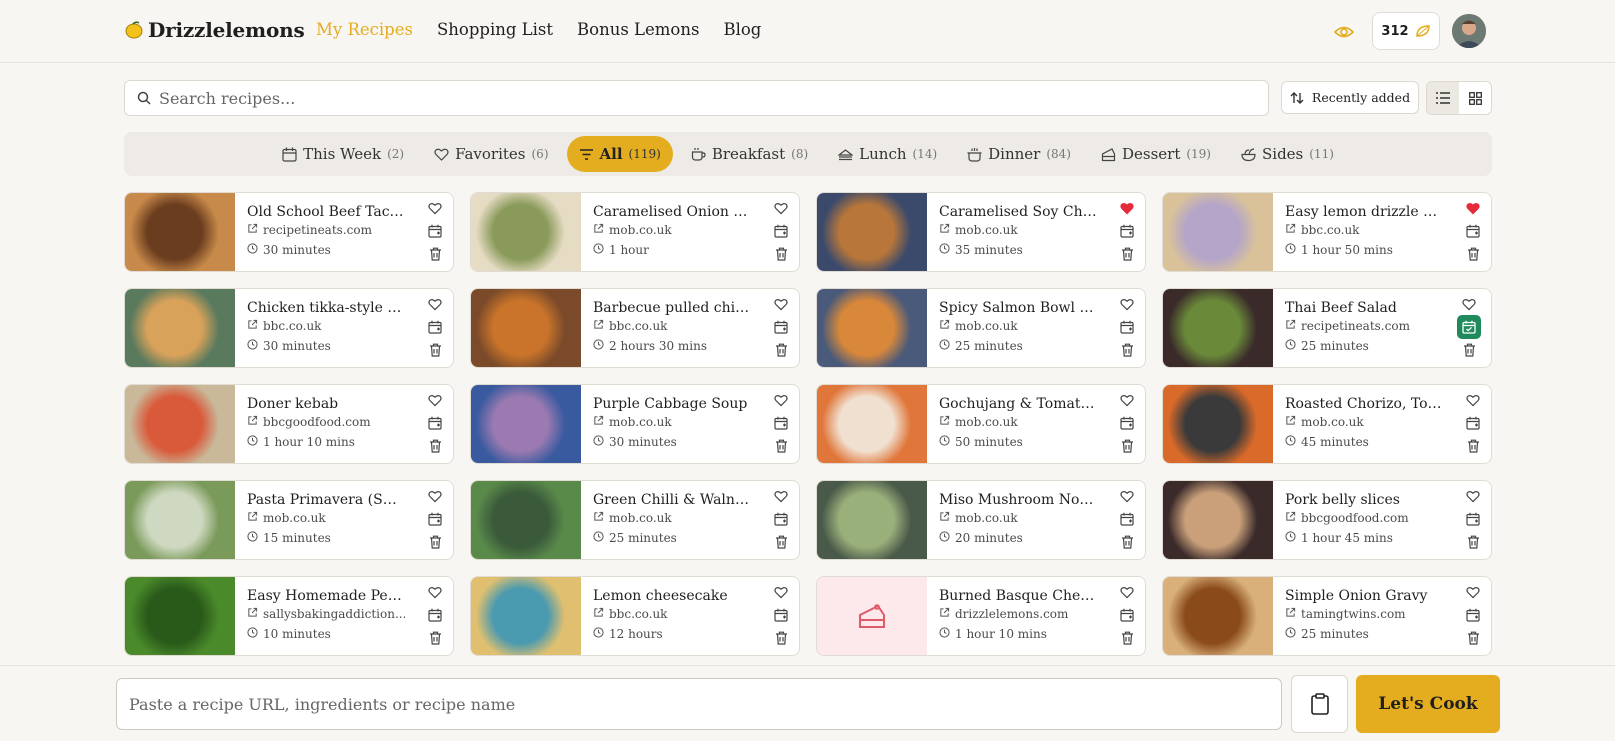 This screenshot has width=1615, height=741. I want to click on recipe-source: drizzlelemons.com, so click(1018, 614).